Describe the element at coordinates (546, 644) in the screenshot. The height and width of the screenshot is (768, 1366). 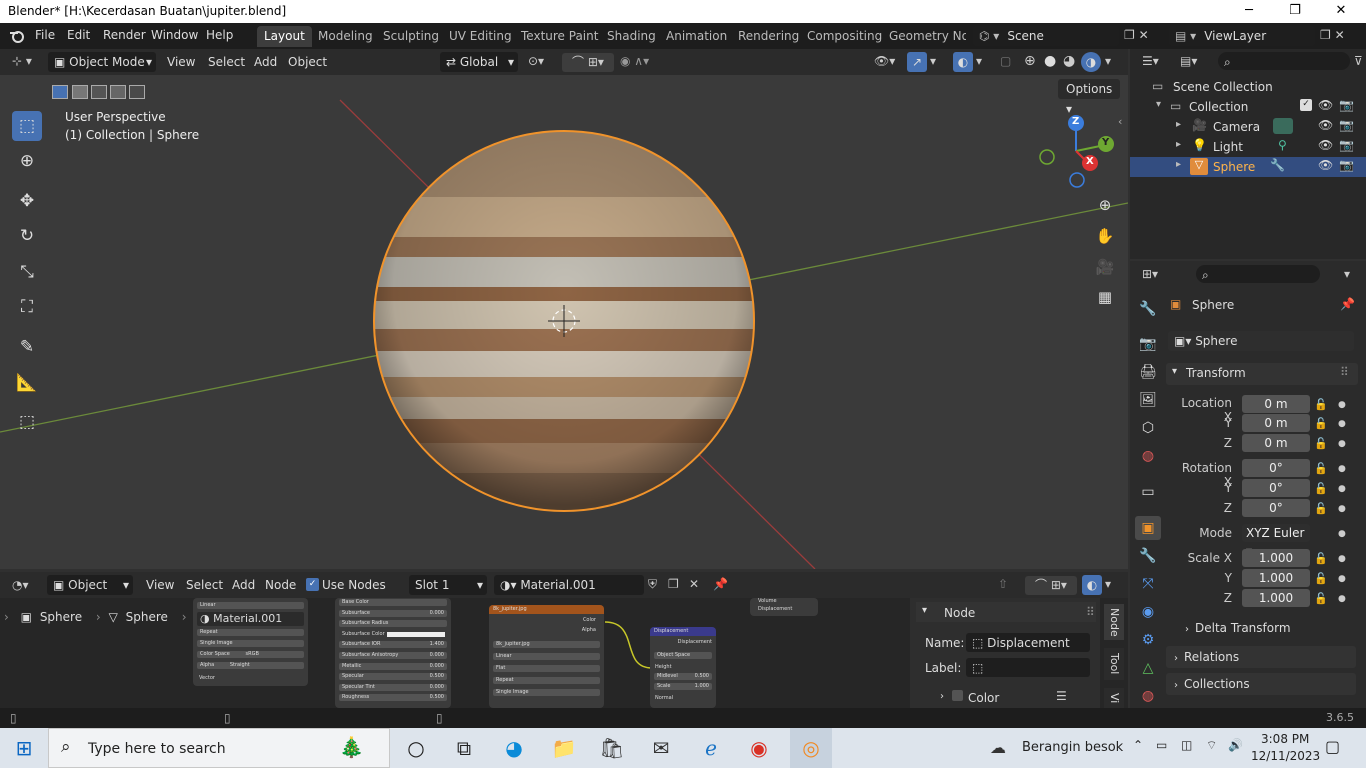
I see `image-file-row: 8k_jupiter.jpg` at that location.